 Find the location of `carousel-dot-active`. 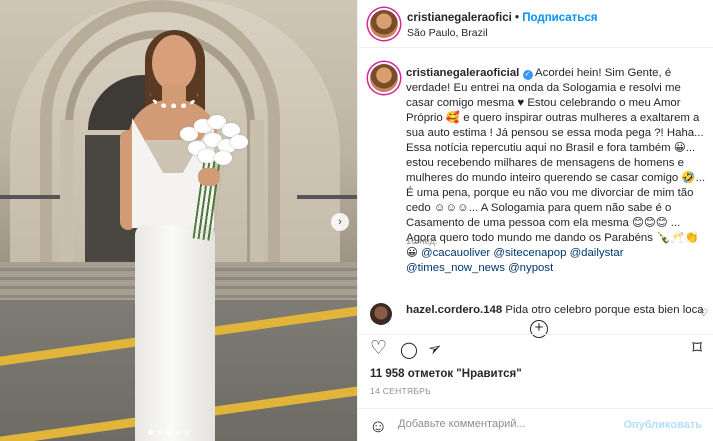

carousel-dot-active is located at coordinates (150, 432).